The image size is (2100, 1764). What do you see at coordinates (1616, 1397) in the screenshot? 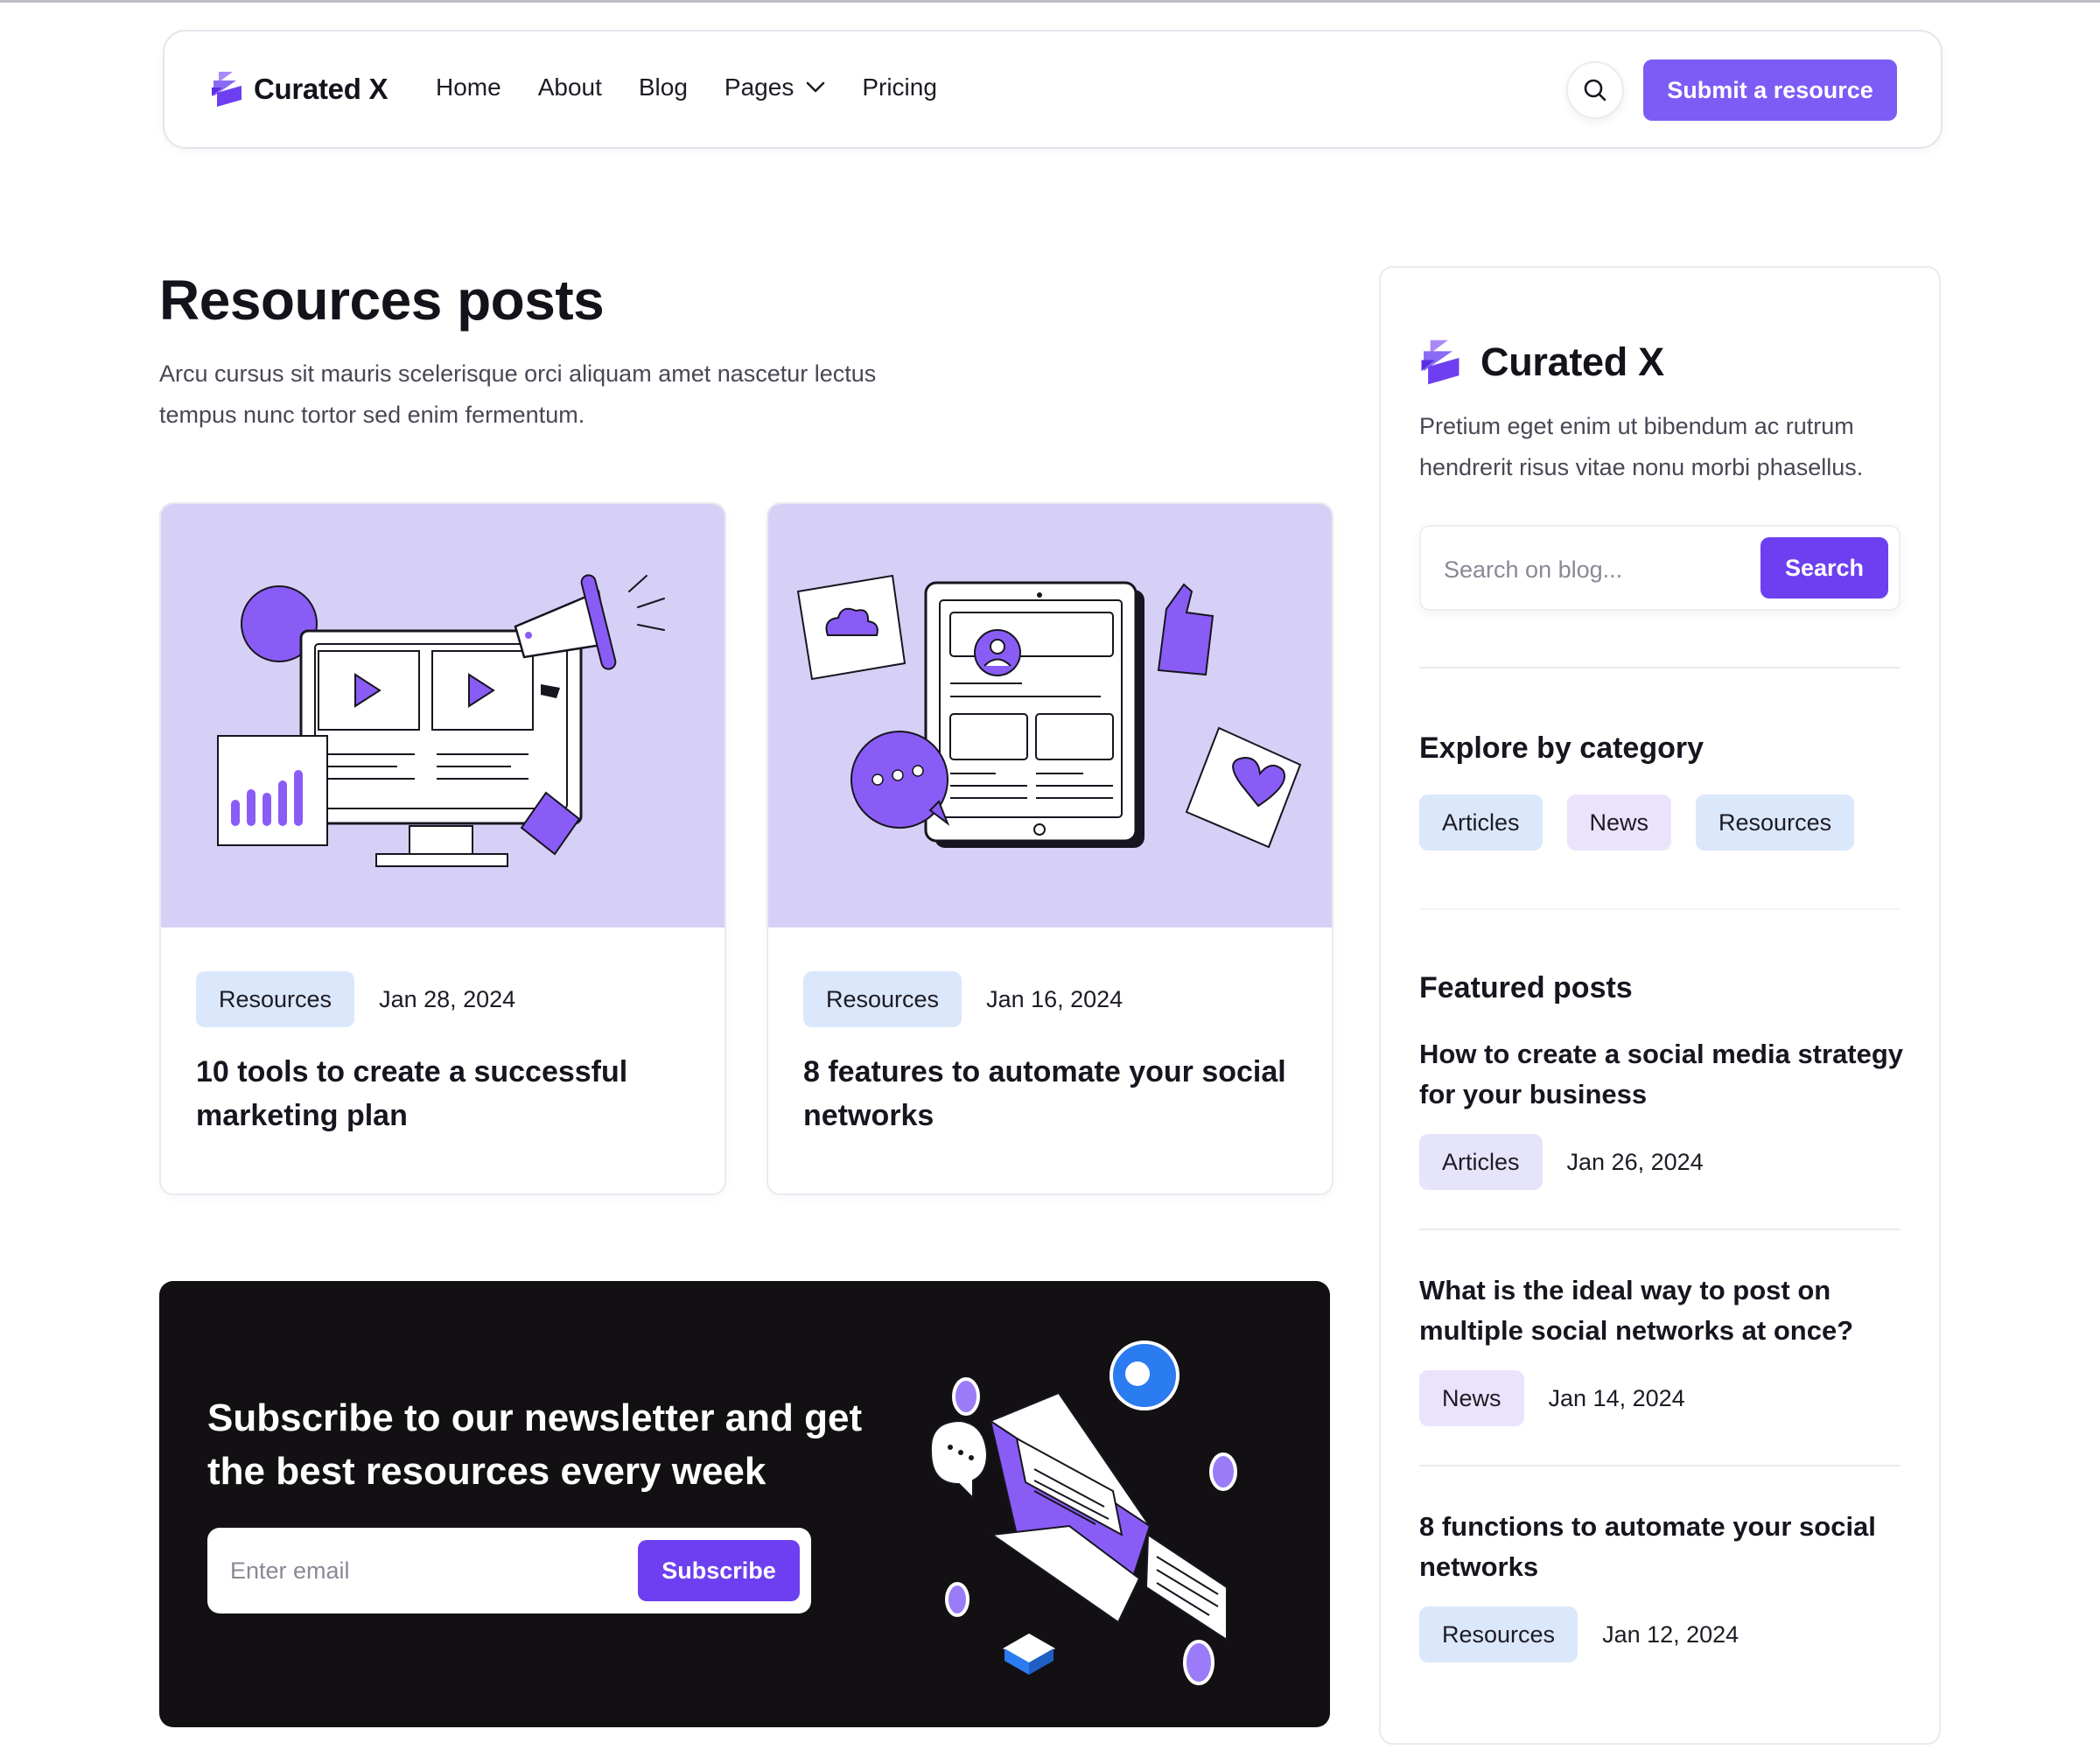
I see `featured-post-date: Jan 14, 2024` at bounding box center [1616, 1397].